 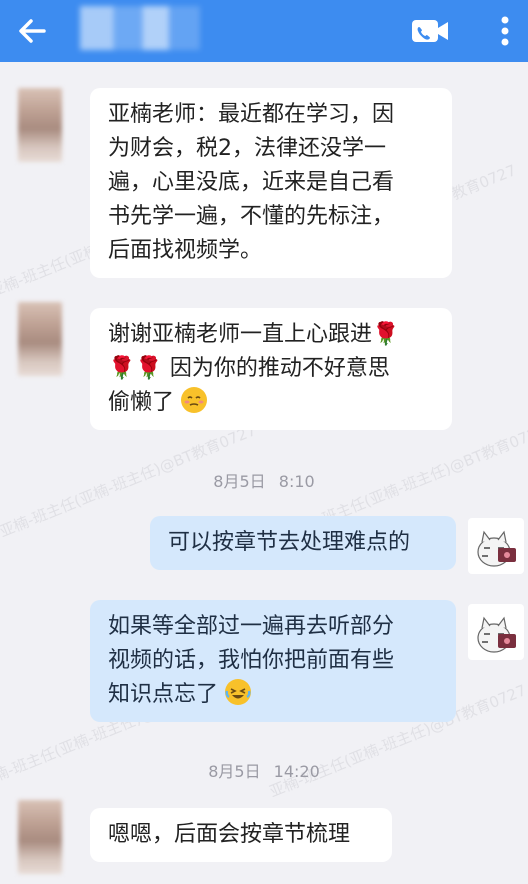 I want to click on message-line: 嗯嗯，后面会按章节梳理, so click(x=229, y=834).